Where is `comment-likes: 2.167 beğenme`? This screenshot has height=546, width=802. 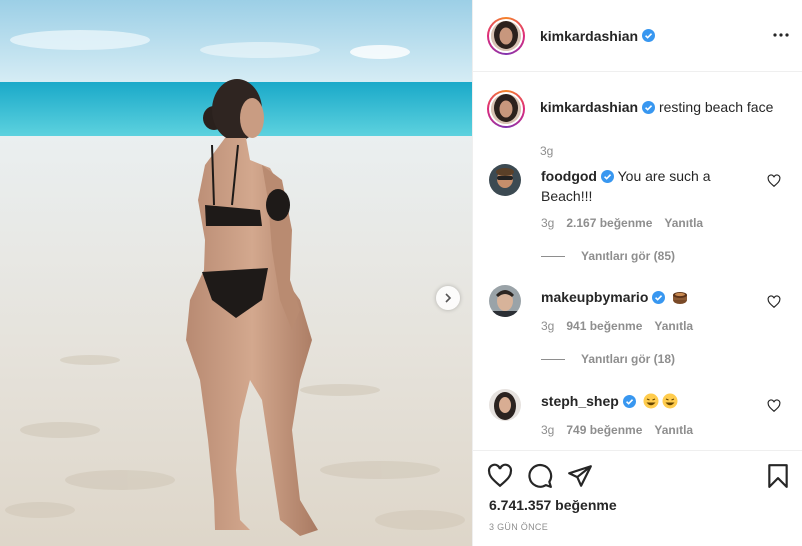
comment-likes: 2.167 beğenme is located at coordinates (609, 223).